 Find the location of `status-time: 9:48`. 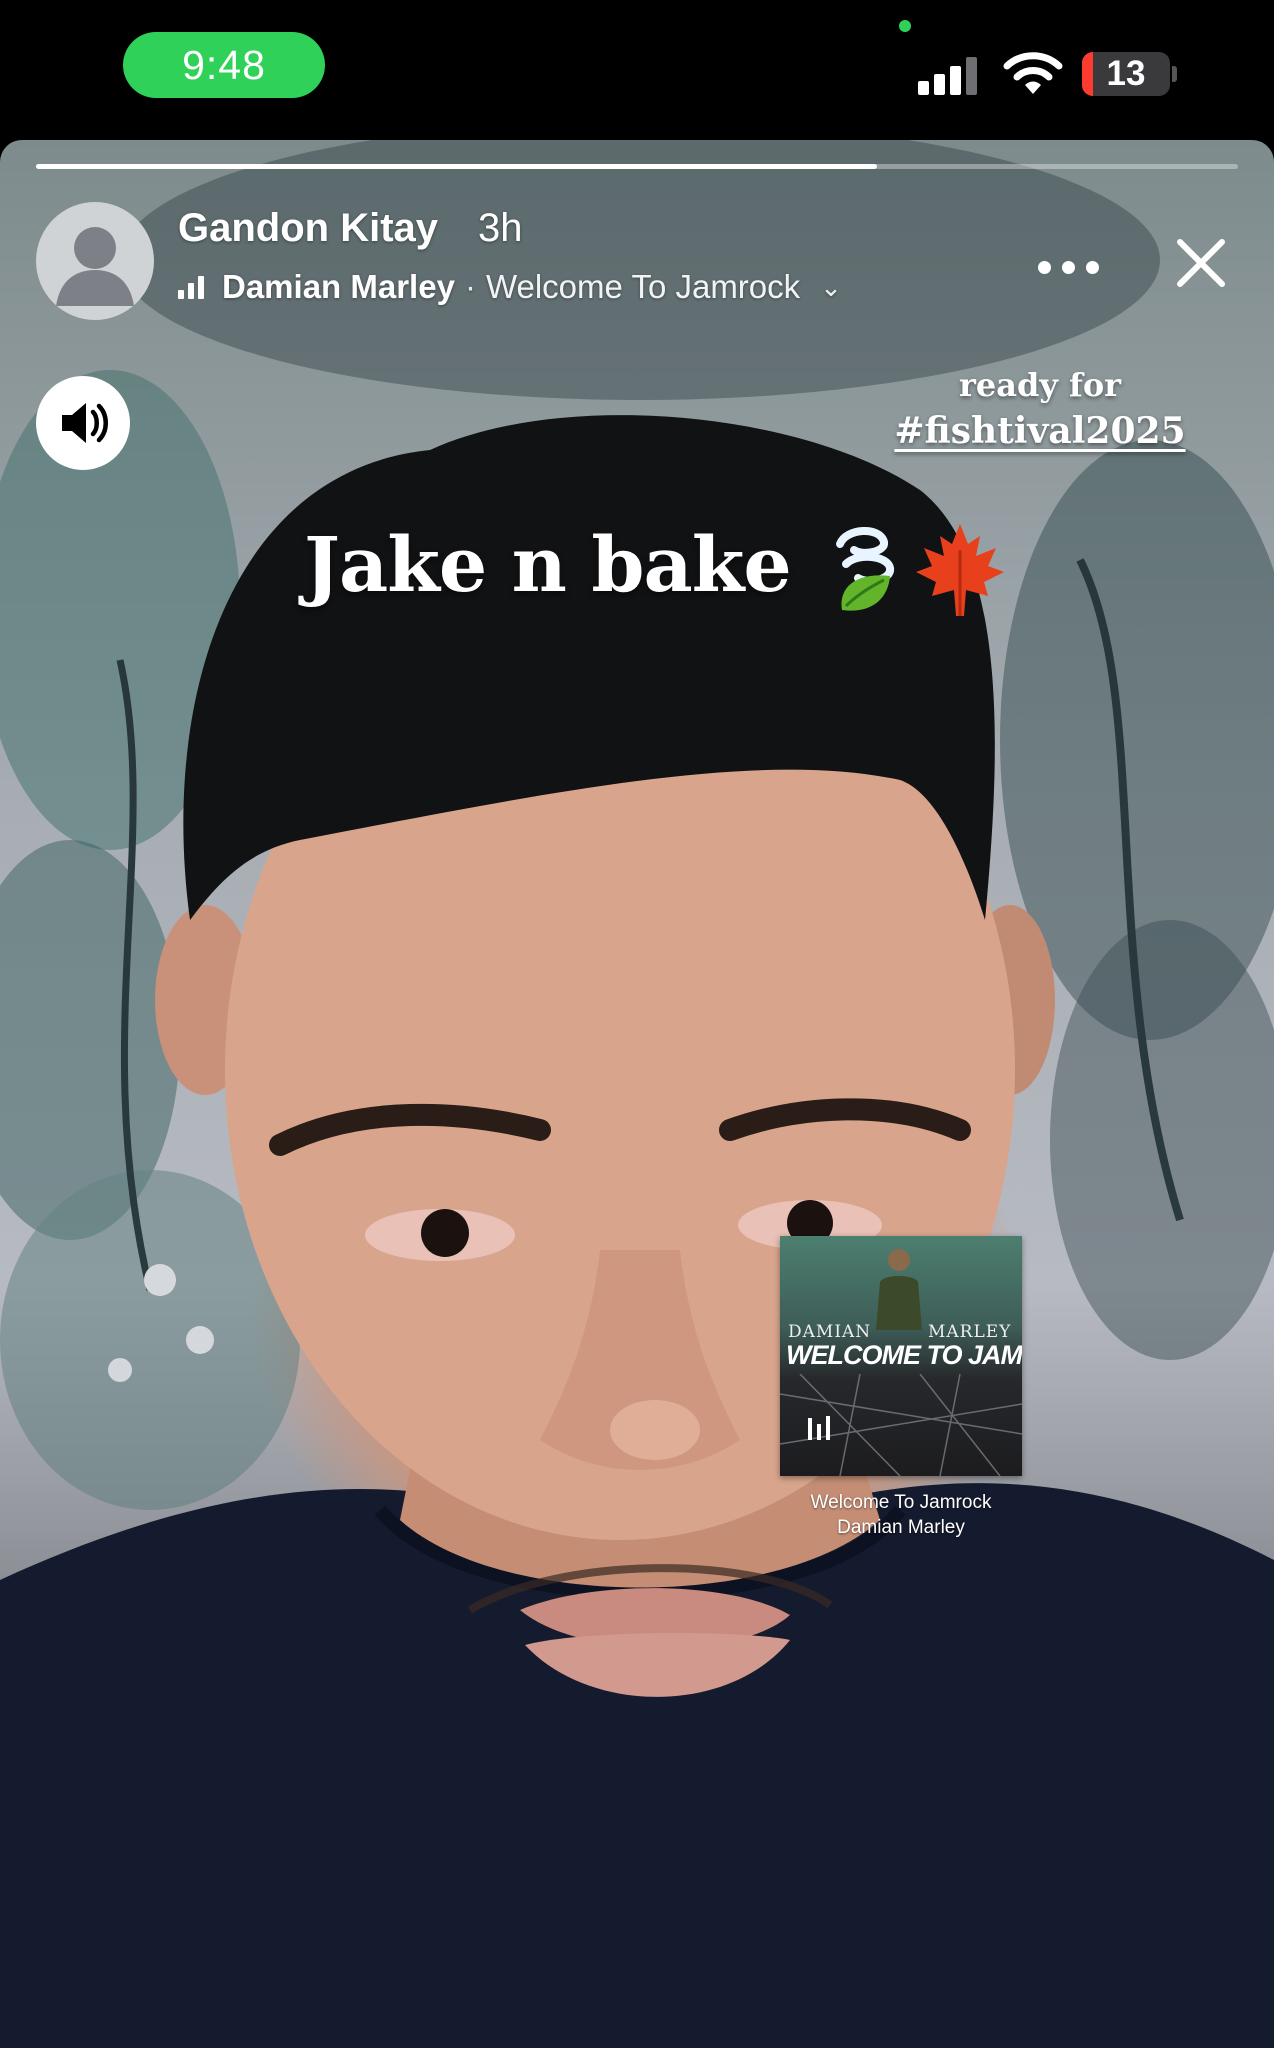

status-time: 9:48 is located at coordinates (224, 64).